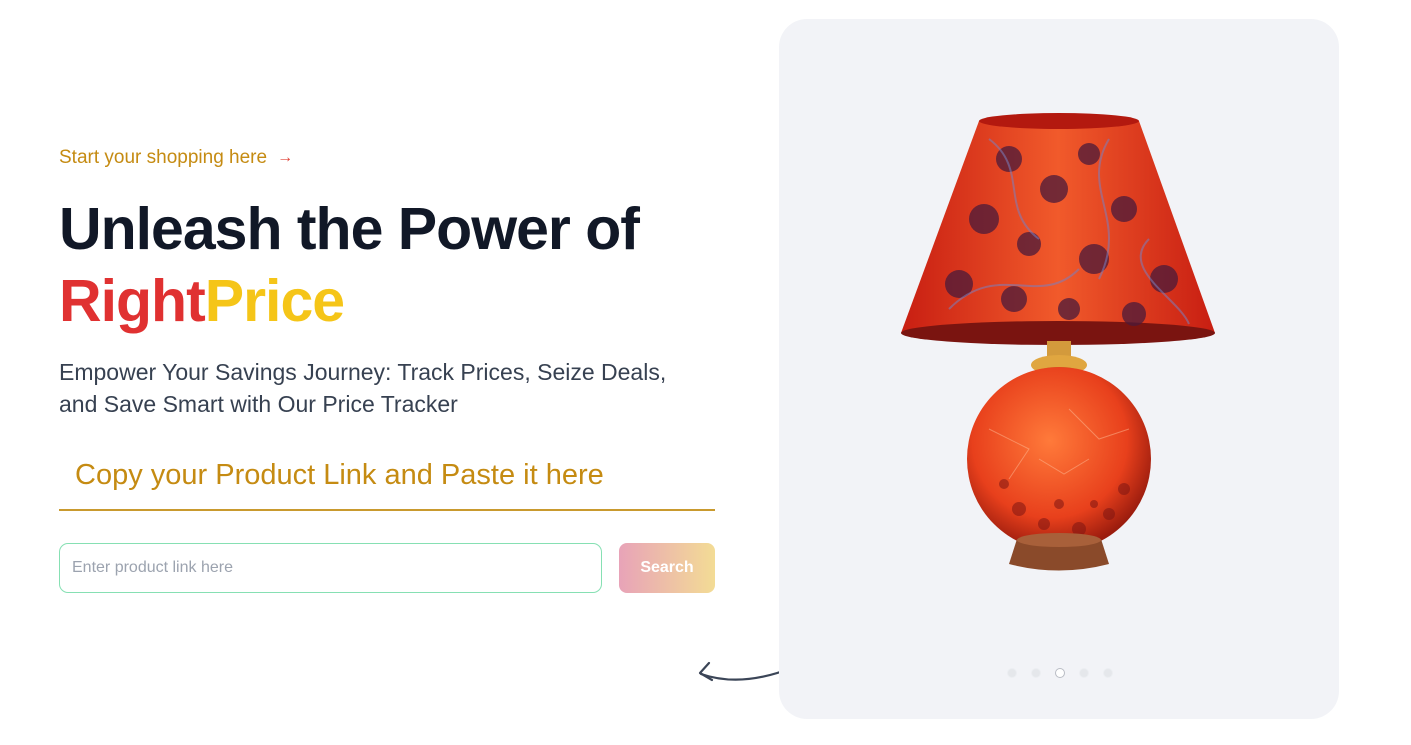 Image resolution: width=1411 pixels, height=745 pixels. Describe the element at coordinates (274, 301) in the screenshot. I see `brand-price: Price` at that location.